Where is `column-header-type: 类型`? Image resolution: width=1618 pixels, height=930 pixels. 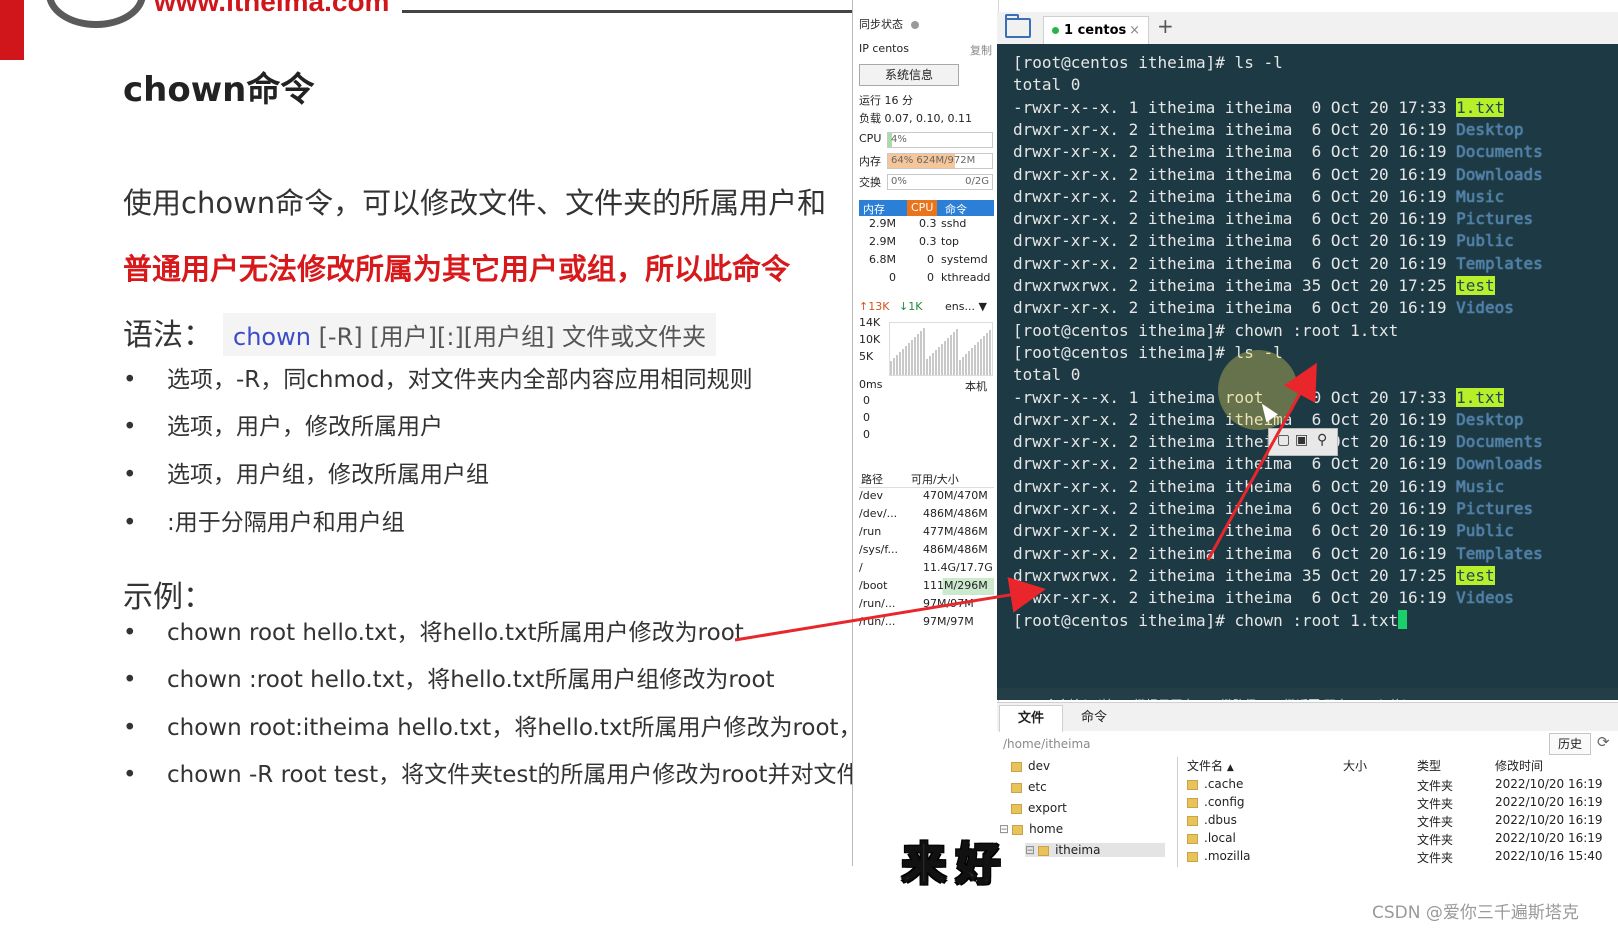 column-header-type: 类型 is located at coordinates (1429, 765).